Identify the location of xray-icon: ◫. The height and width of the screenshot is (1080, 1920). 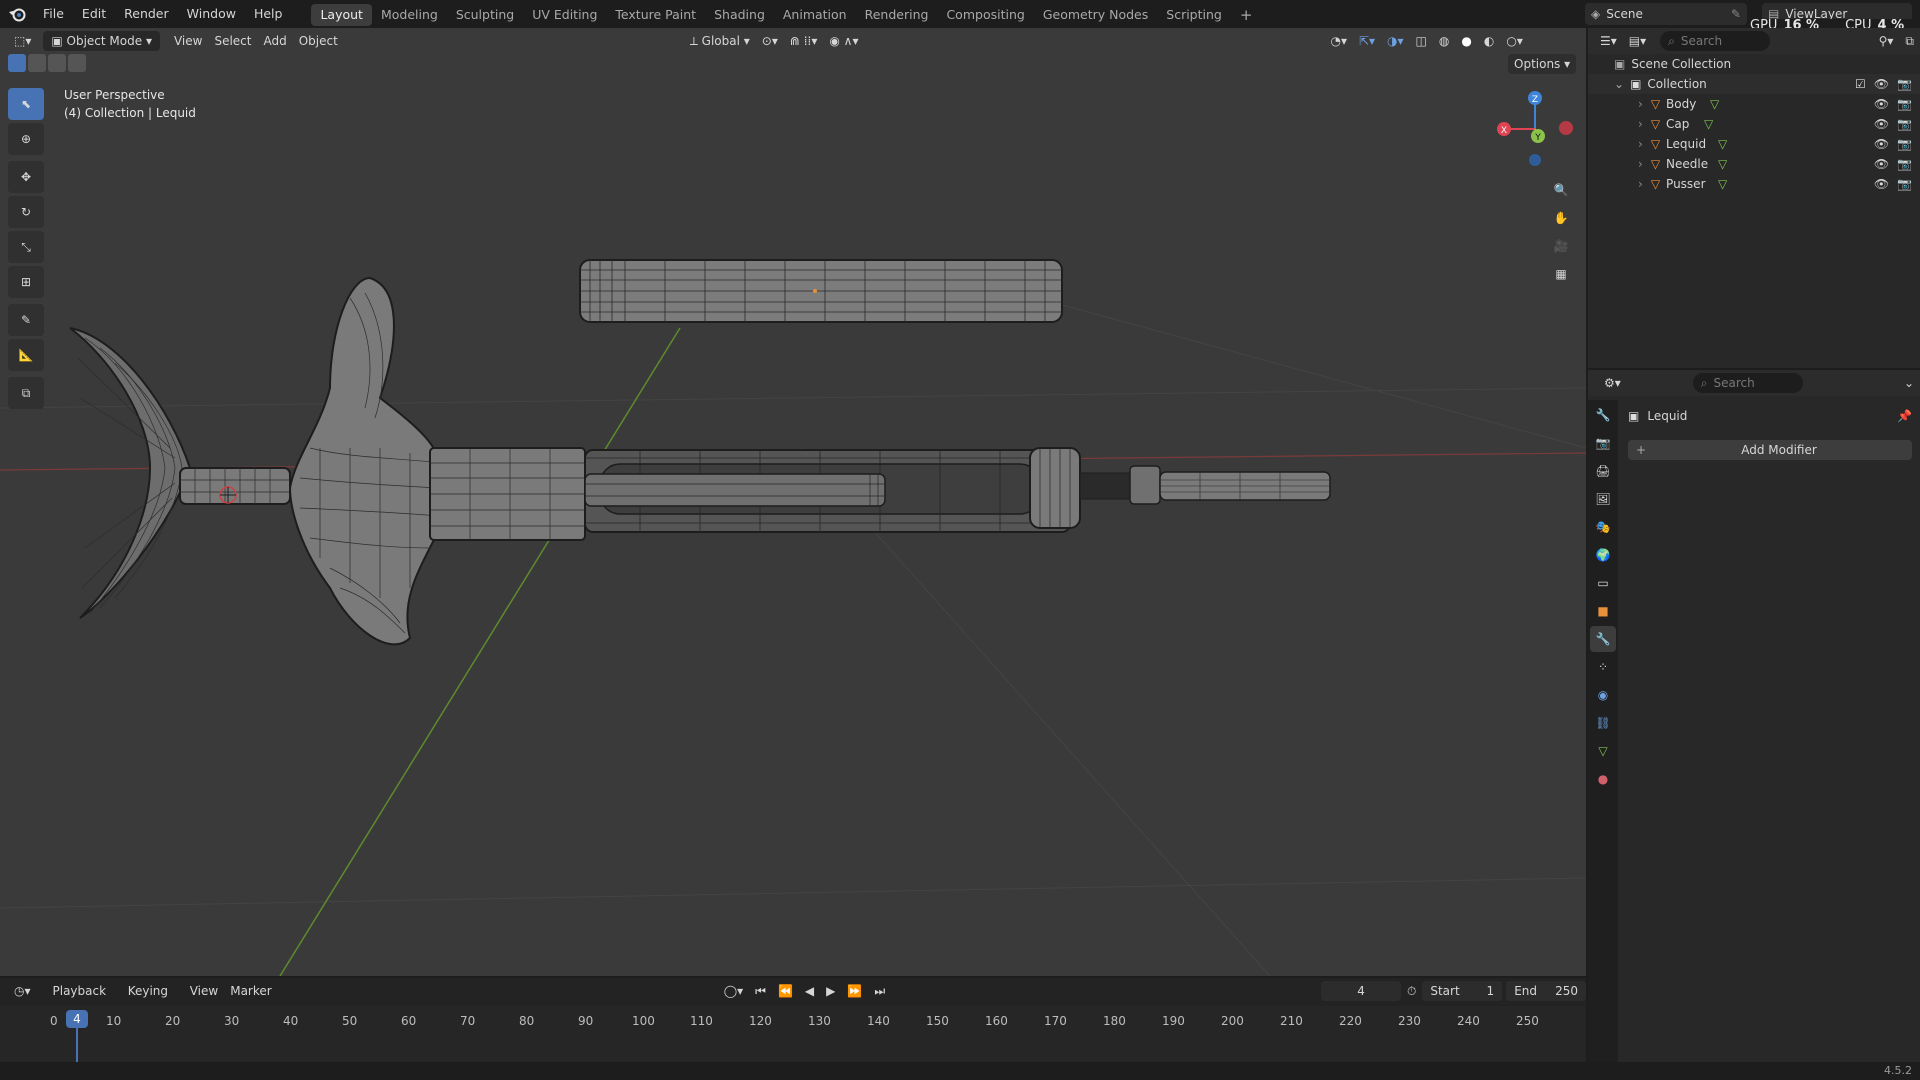
(1421, 41).